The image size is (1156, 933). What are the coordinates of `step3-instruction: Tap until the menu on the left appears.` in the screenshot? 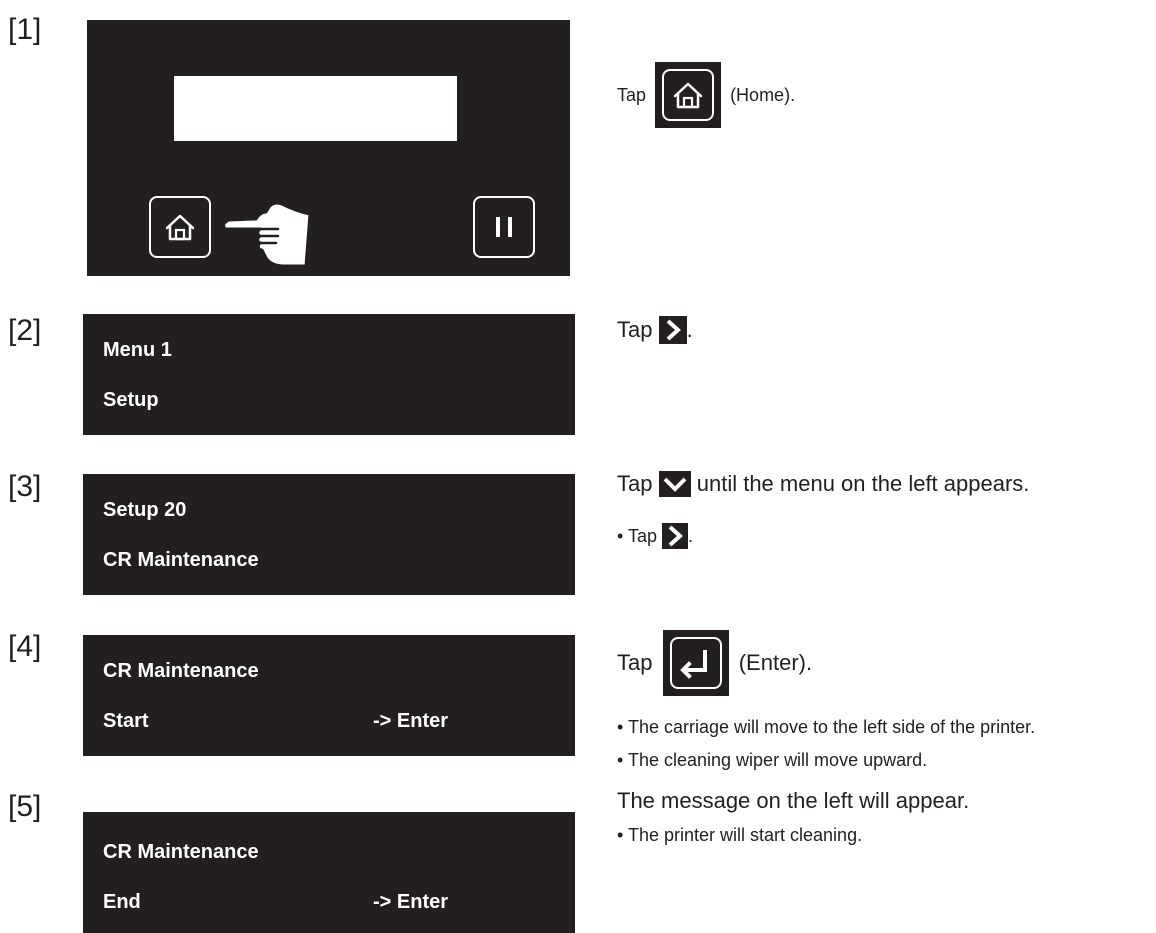 It's located at (823, 484).